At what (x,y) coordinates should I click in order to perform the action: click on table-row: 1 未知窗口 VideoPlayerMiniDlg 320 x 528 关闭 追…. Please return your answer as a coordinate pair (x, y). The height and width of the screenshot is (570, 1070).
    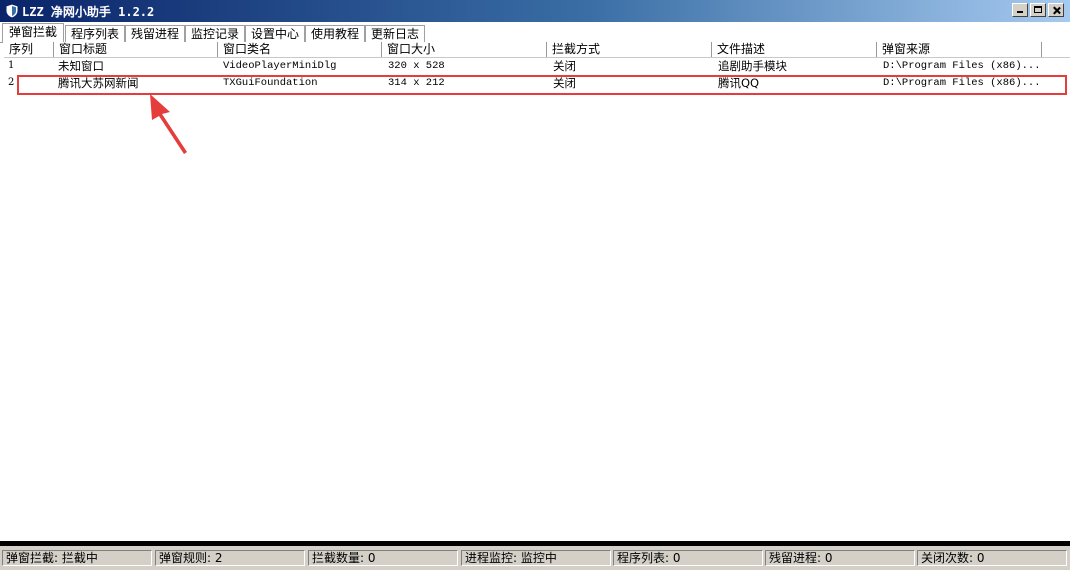
    Looking at the image, I should click on (537, 66).